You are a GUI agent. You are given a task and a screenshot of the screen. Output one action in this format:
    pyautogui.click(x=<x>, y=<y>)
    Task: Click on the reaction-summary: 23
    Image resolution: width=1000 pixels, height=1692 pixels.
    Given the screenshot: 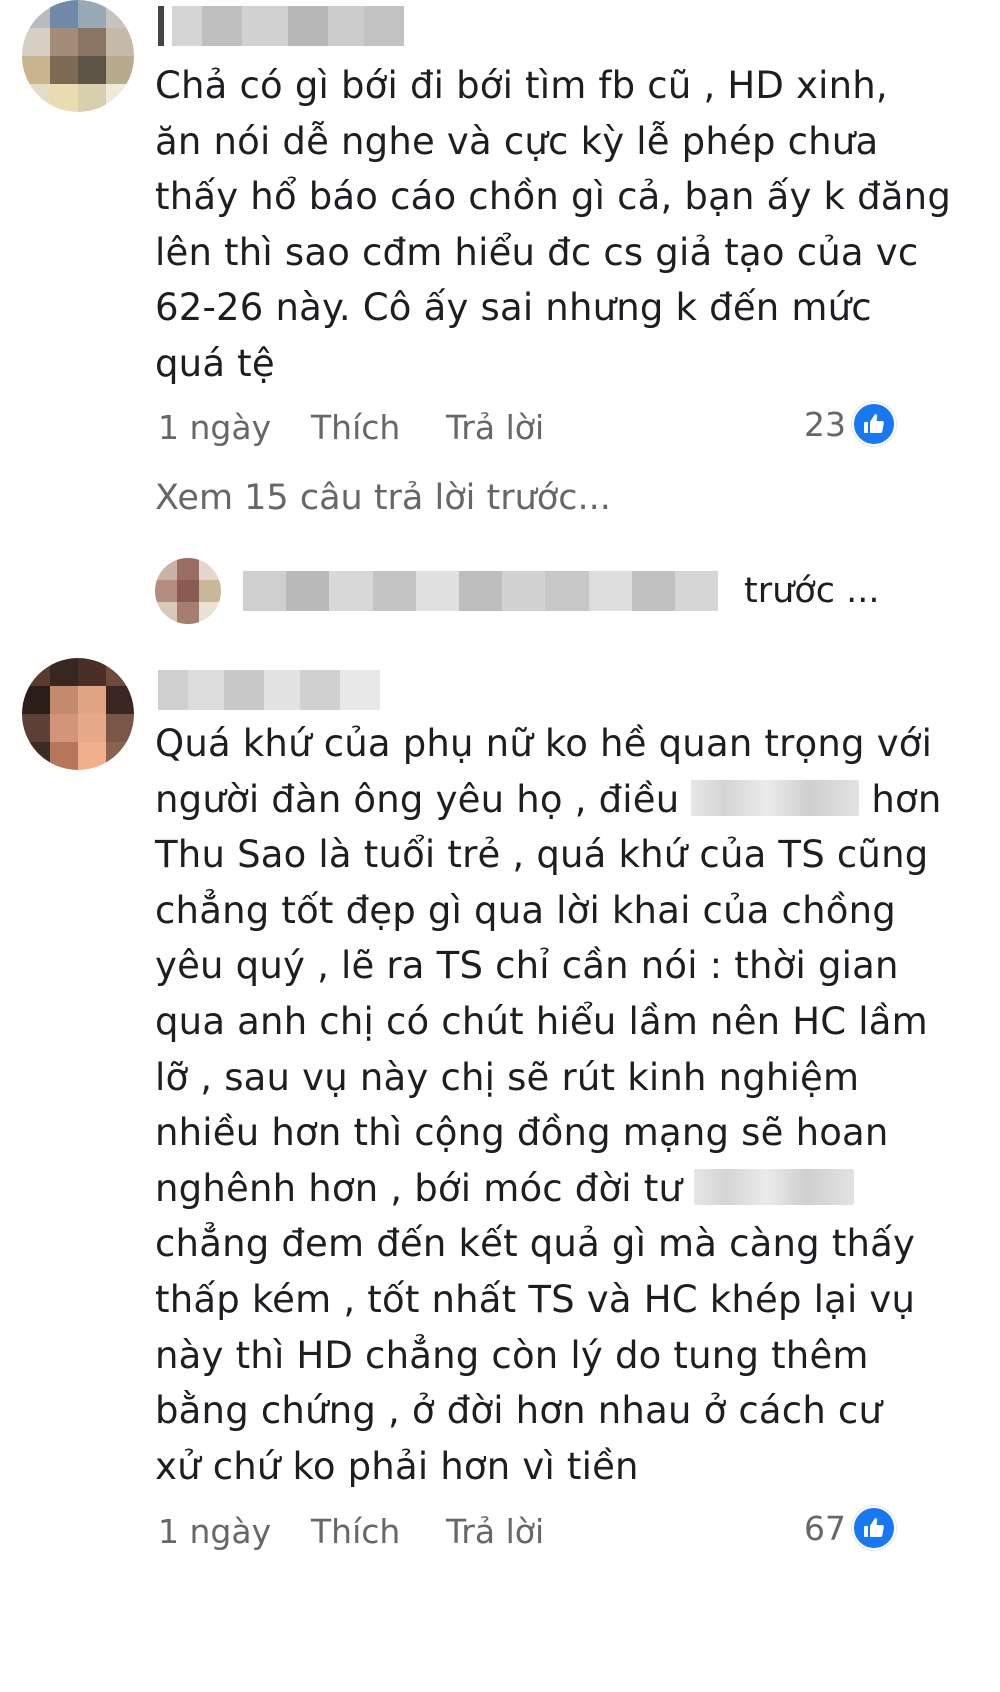 What is the action you would take?
    pyautogui.click(x=850, y=424)
    